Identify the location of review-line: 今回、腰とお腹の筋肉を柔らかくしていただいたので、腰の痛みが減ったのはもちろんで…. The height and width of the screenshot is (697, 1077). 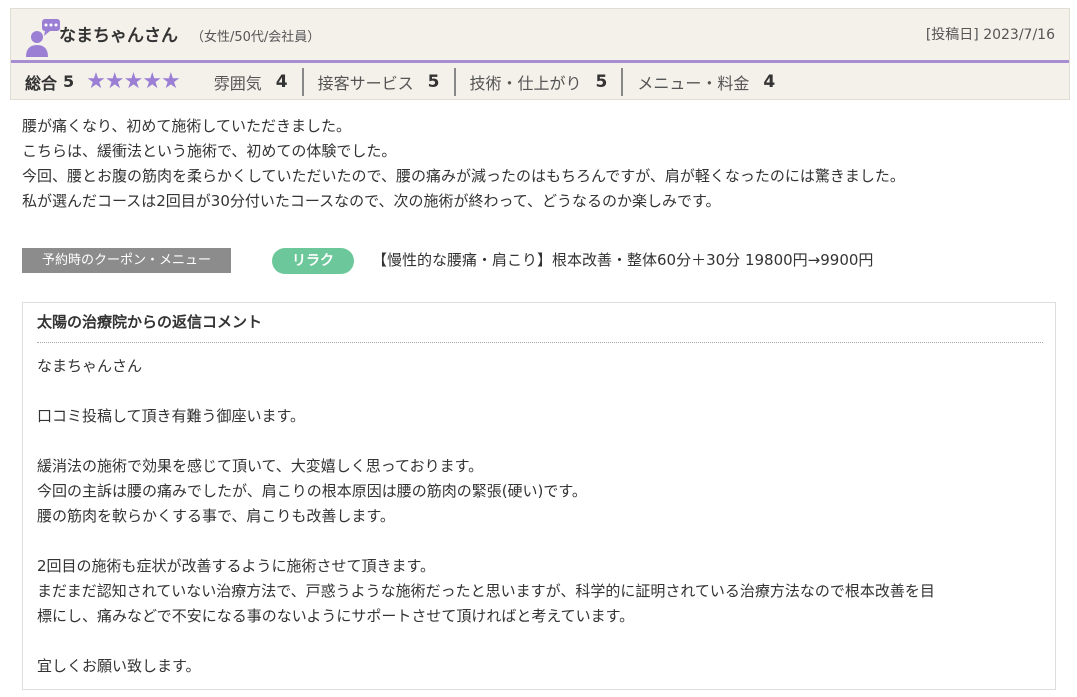
(463, 176).